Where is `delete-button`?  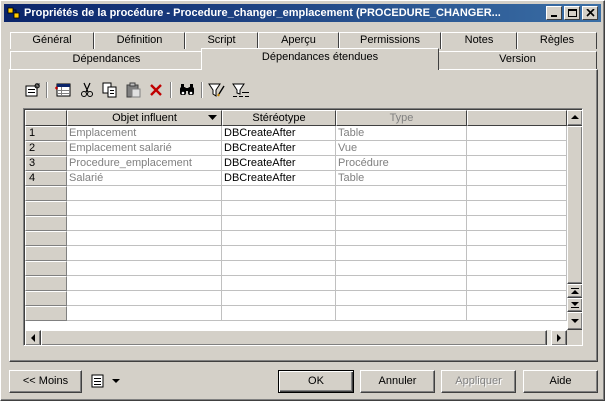 delete-button is located at coordinates (156, 90).